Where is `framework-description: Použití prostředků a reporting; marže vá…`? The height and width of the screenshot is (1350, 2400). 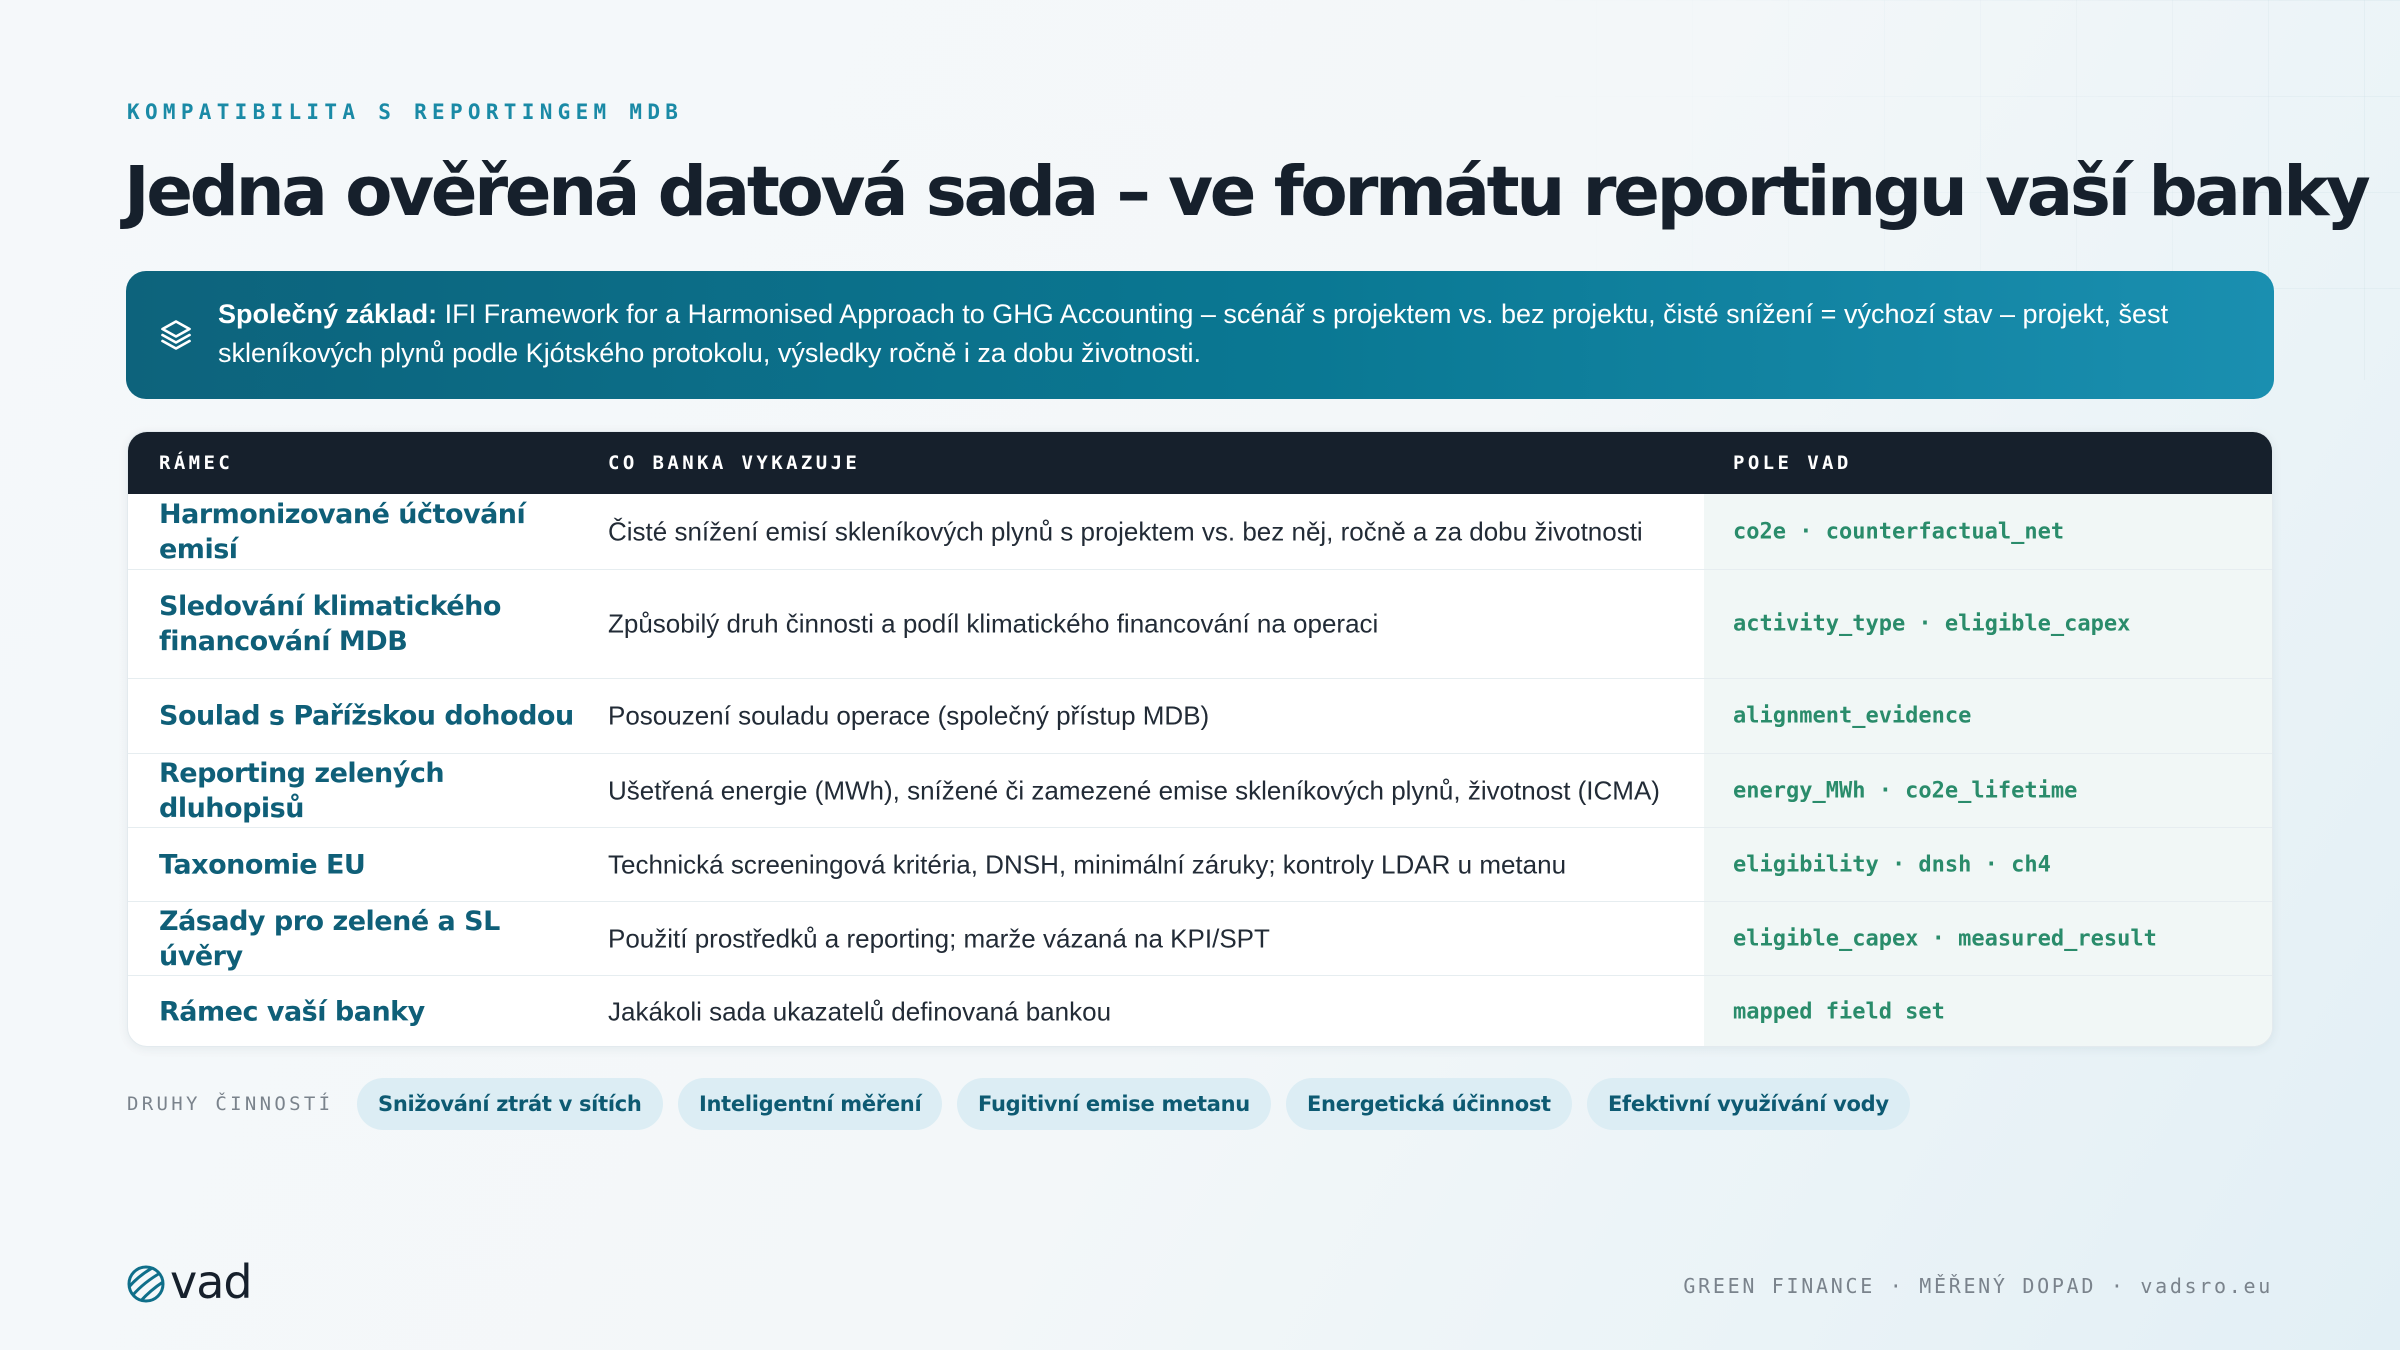 framework-description: Použití prostředků a reporting; marže vá… is located at coordinates (939, 938).